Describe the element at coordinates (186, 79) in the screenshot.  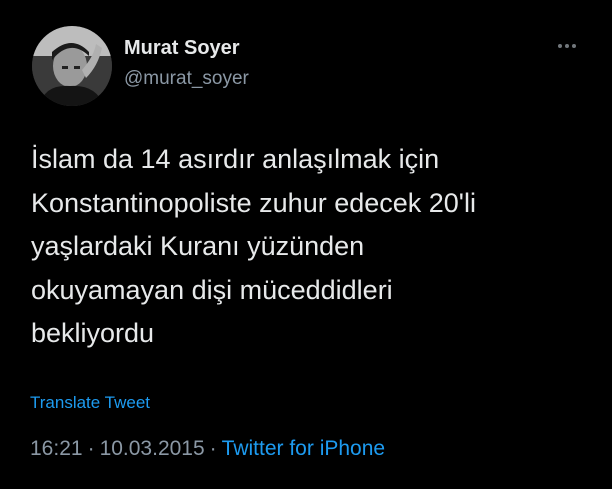
I see `author-handle: @murat_soyer` at that location.